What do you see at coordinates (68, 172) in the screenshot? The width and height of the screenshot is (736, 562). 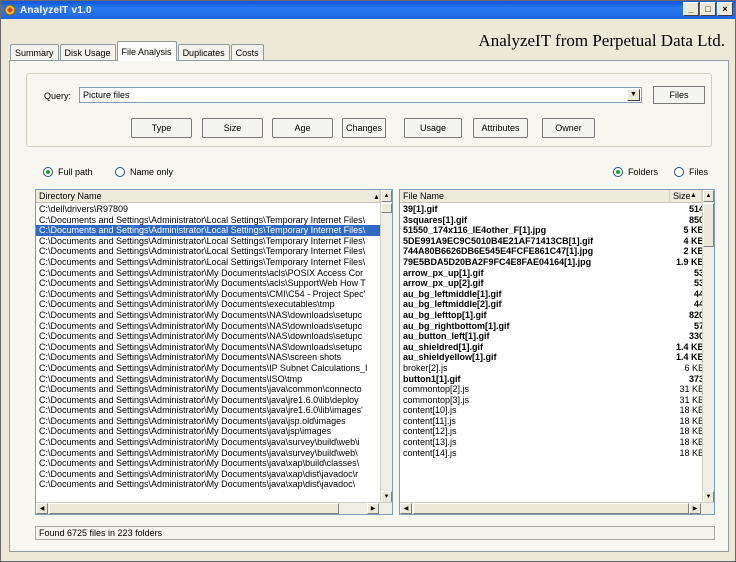 I see `full-path-radio: Full path` at bounding box center [68, 172].